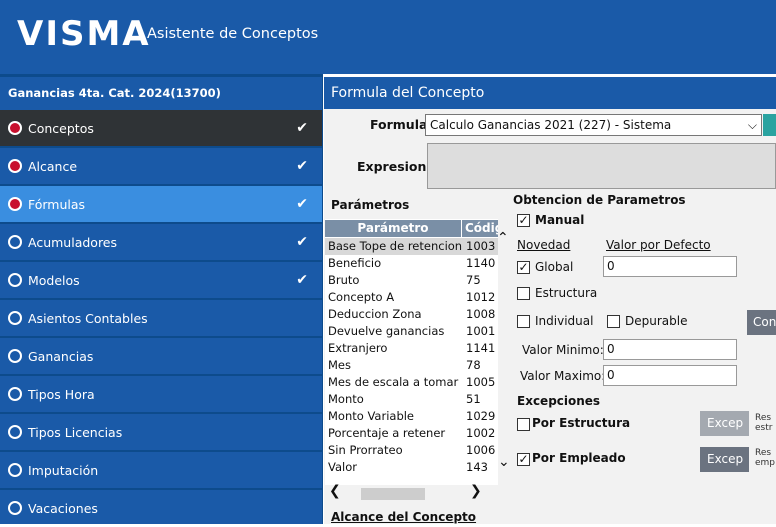 The height and width of the screenshot is (527, 776). I want to click on valor-maximo-input: 0, so click(670, 375).